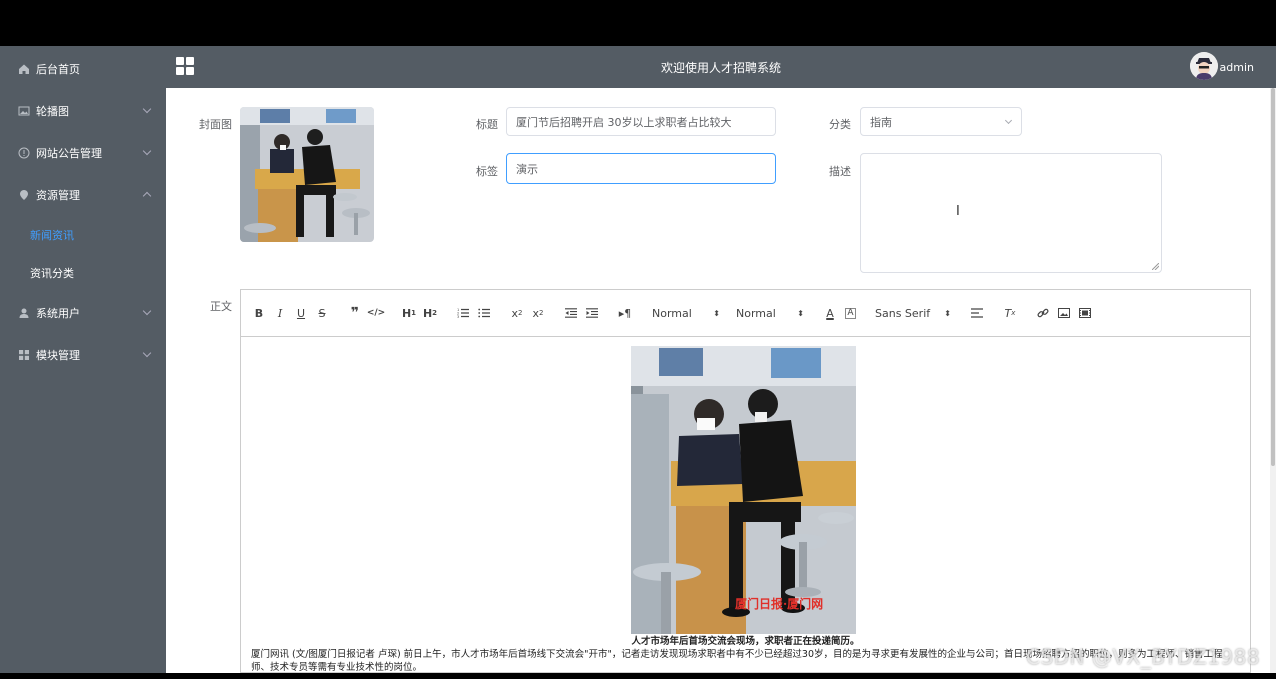 This screenshot has width=1276, height=679. I want to click on sidebar-item-label: 系统用户, so click(58, 313).